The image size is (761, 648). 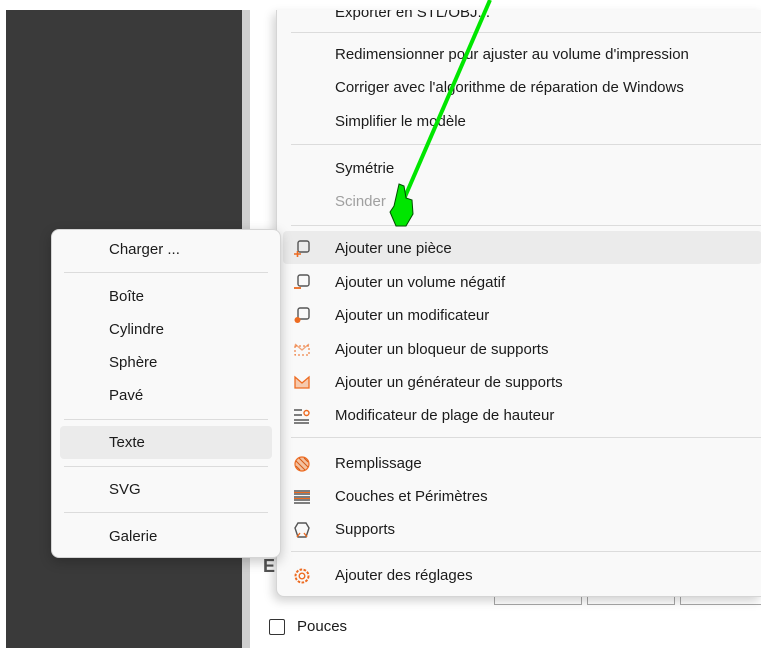 I want to click on menu-item-add-modifier: Ajouter un modificateur, so click(x=412, y=315).